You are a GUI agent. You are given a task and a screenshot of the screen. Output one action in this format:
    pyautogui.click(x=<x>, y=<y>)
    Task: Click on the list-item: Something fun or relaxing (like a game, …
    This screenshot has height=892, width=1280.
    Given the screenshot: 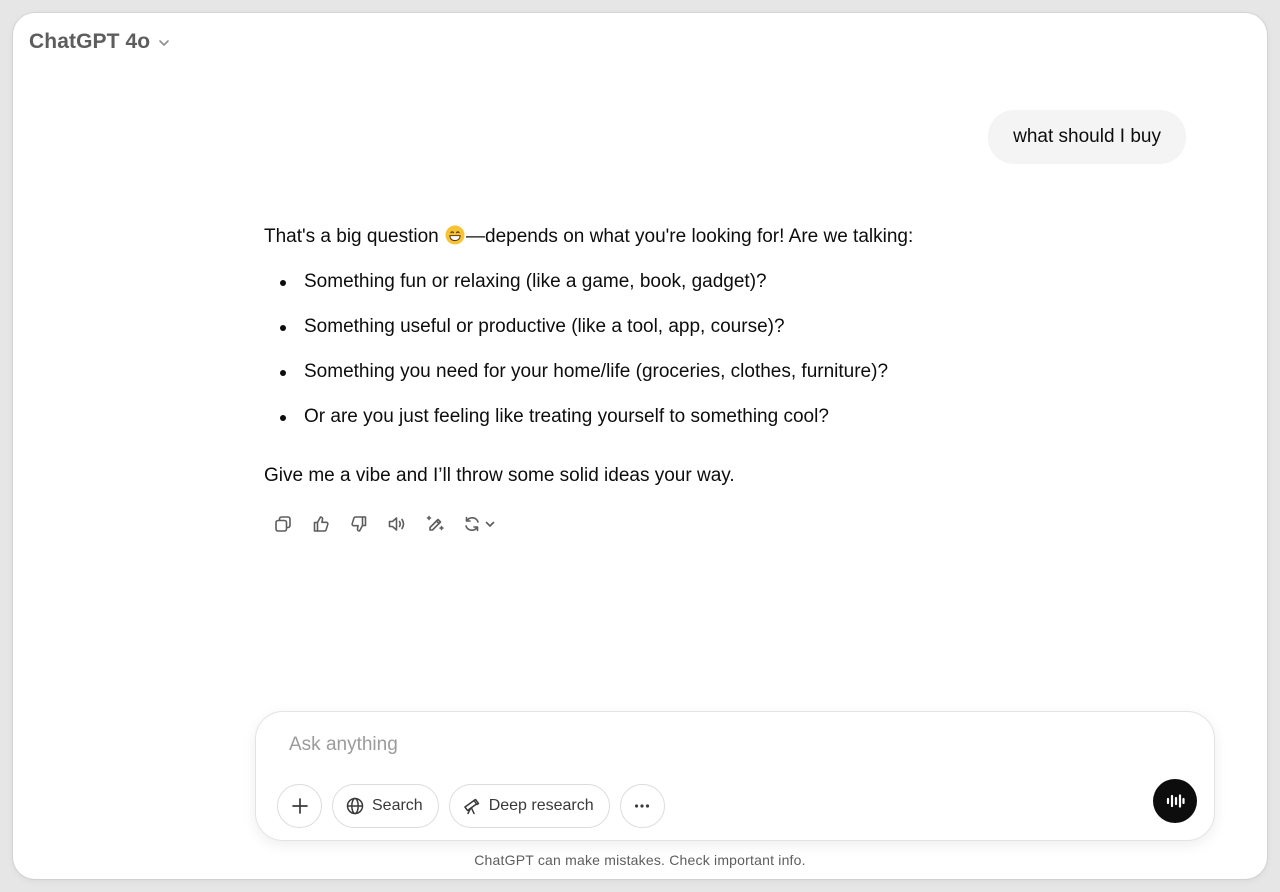 What is the action you would take?
    pyautogui.click(x=644, y=282)
    